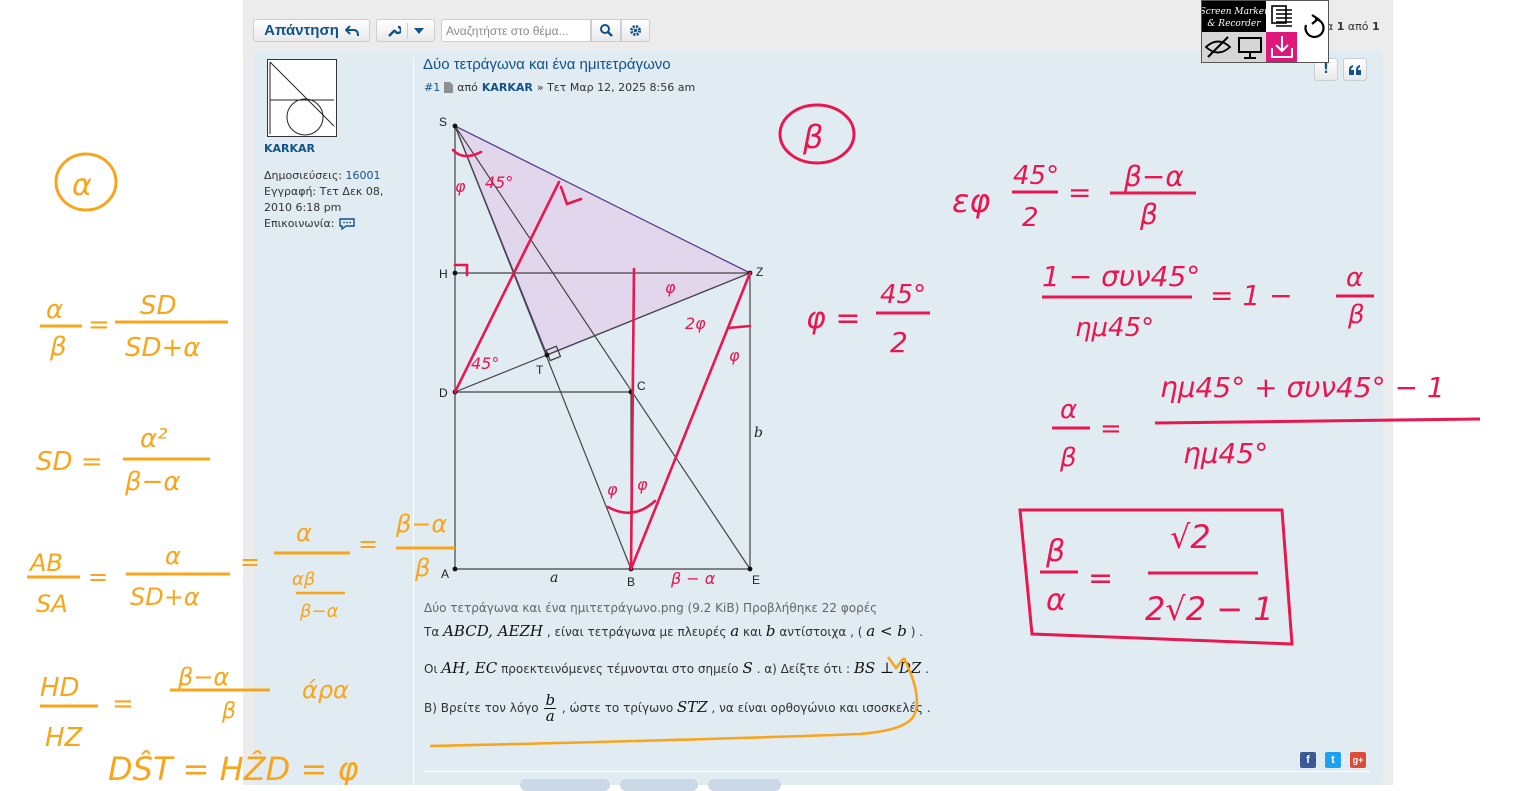 This screenshot has height=791, width=1523. I want to click on svg-text: = 1 −, so click(1251, 295).